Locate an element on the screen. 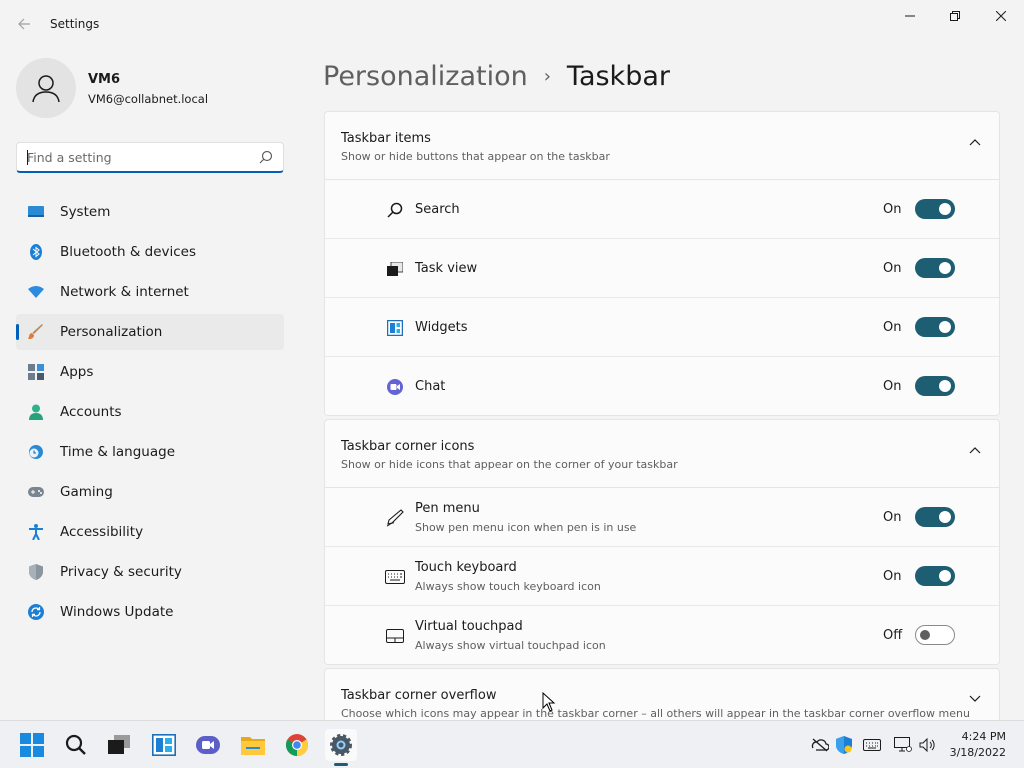 This screenshot has height=768, width=1024. start-button is located at coordinates (32, 745).